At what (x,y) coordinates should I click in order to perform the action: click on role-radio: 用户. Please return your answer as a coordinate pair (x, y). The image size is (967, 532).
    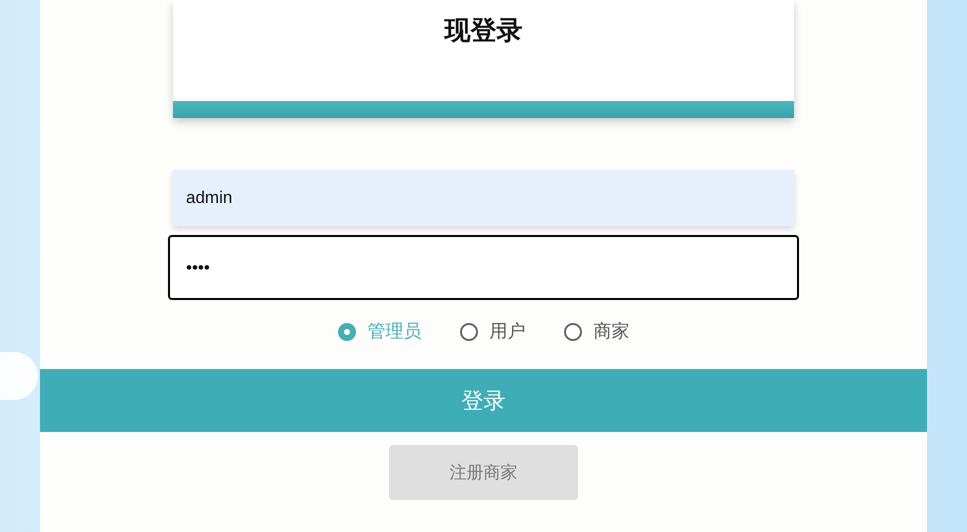
    Looking at the image, I should click on (493, 331).